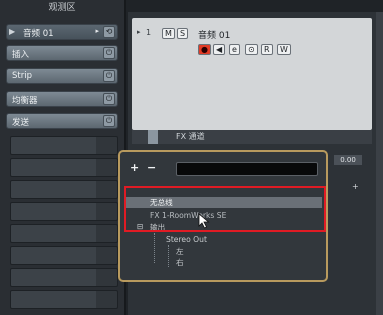 This screenshot has width=383, height=315. Describe the element at coordinates (12, 31) in the screenshot. I see `play-arrow-icon: ▶` at that location.